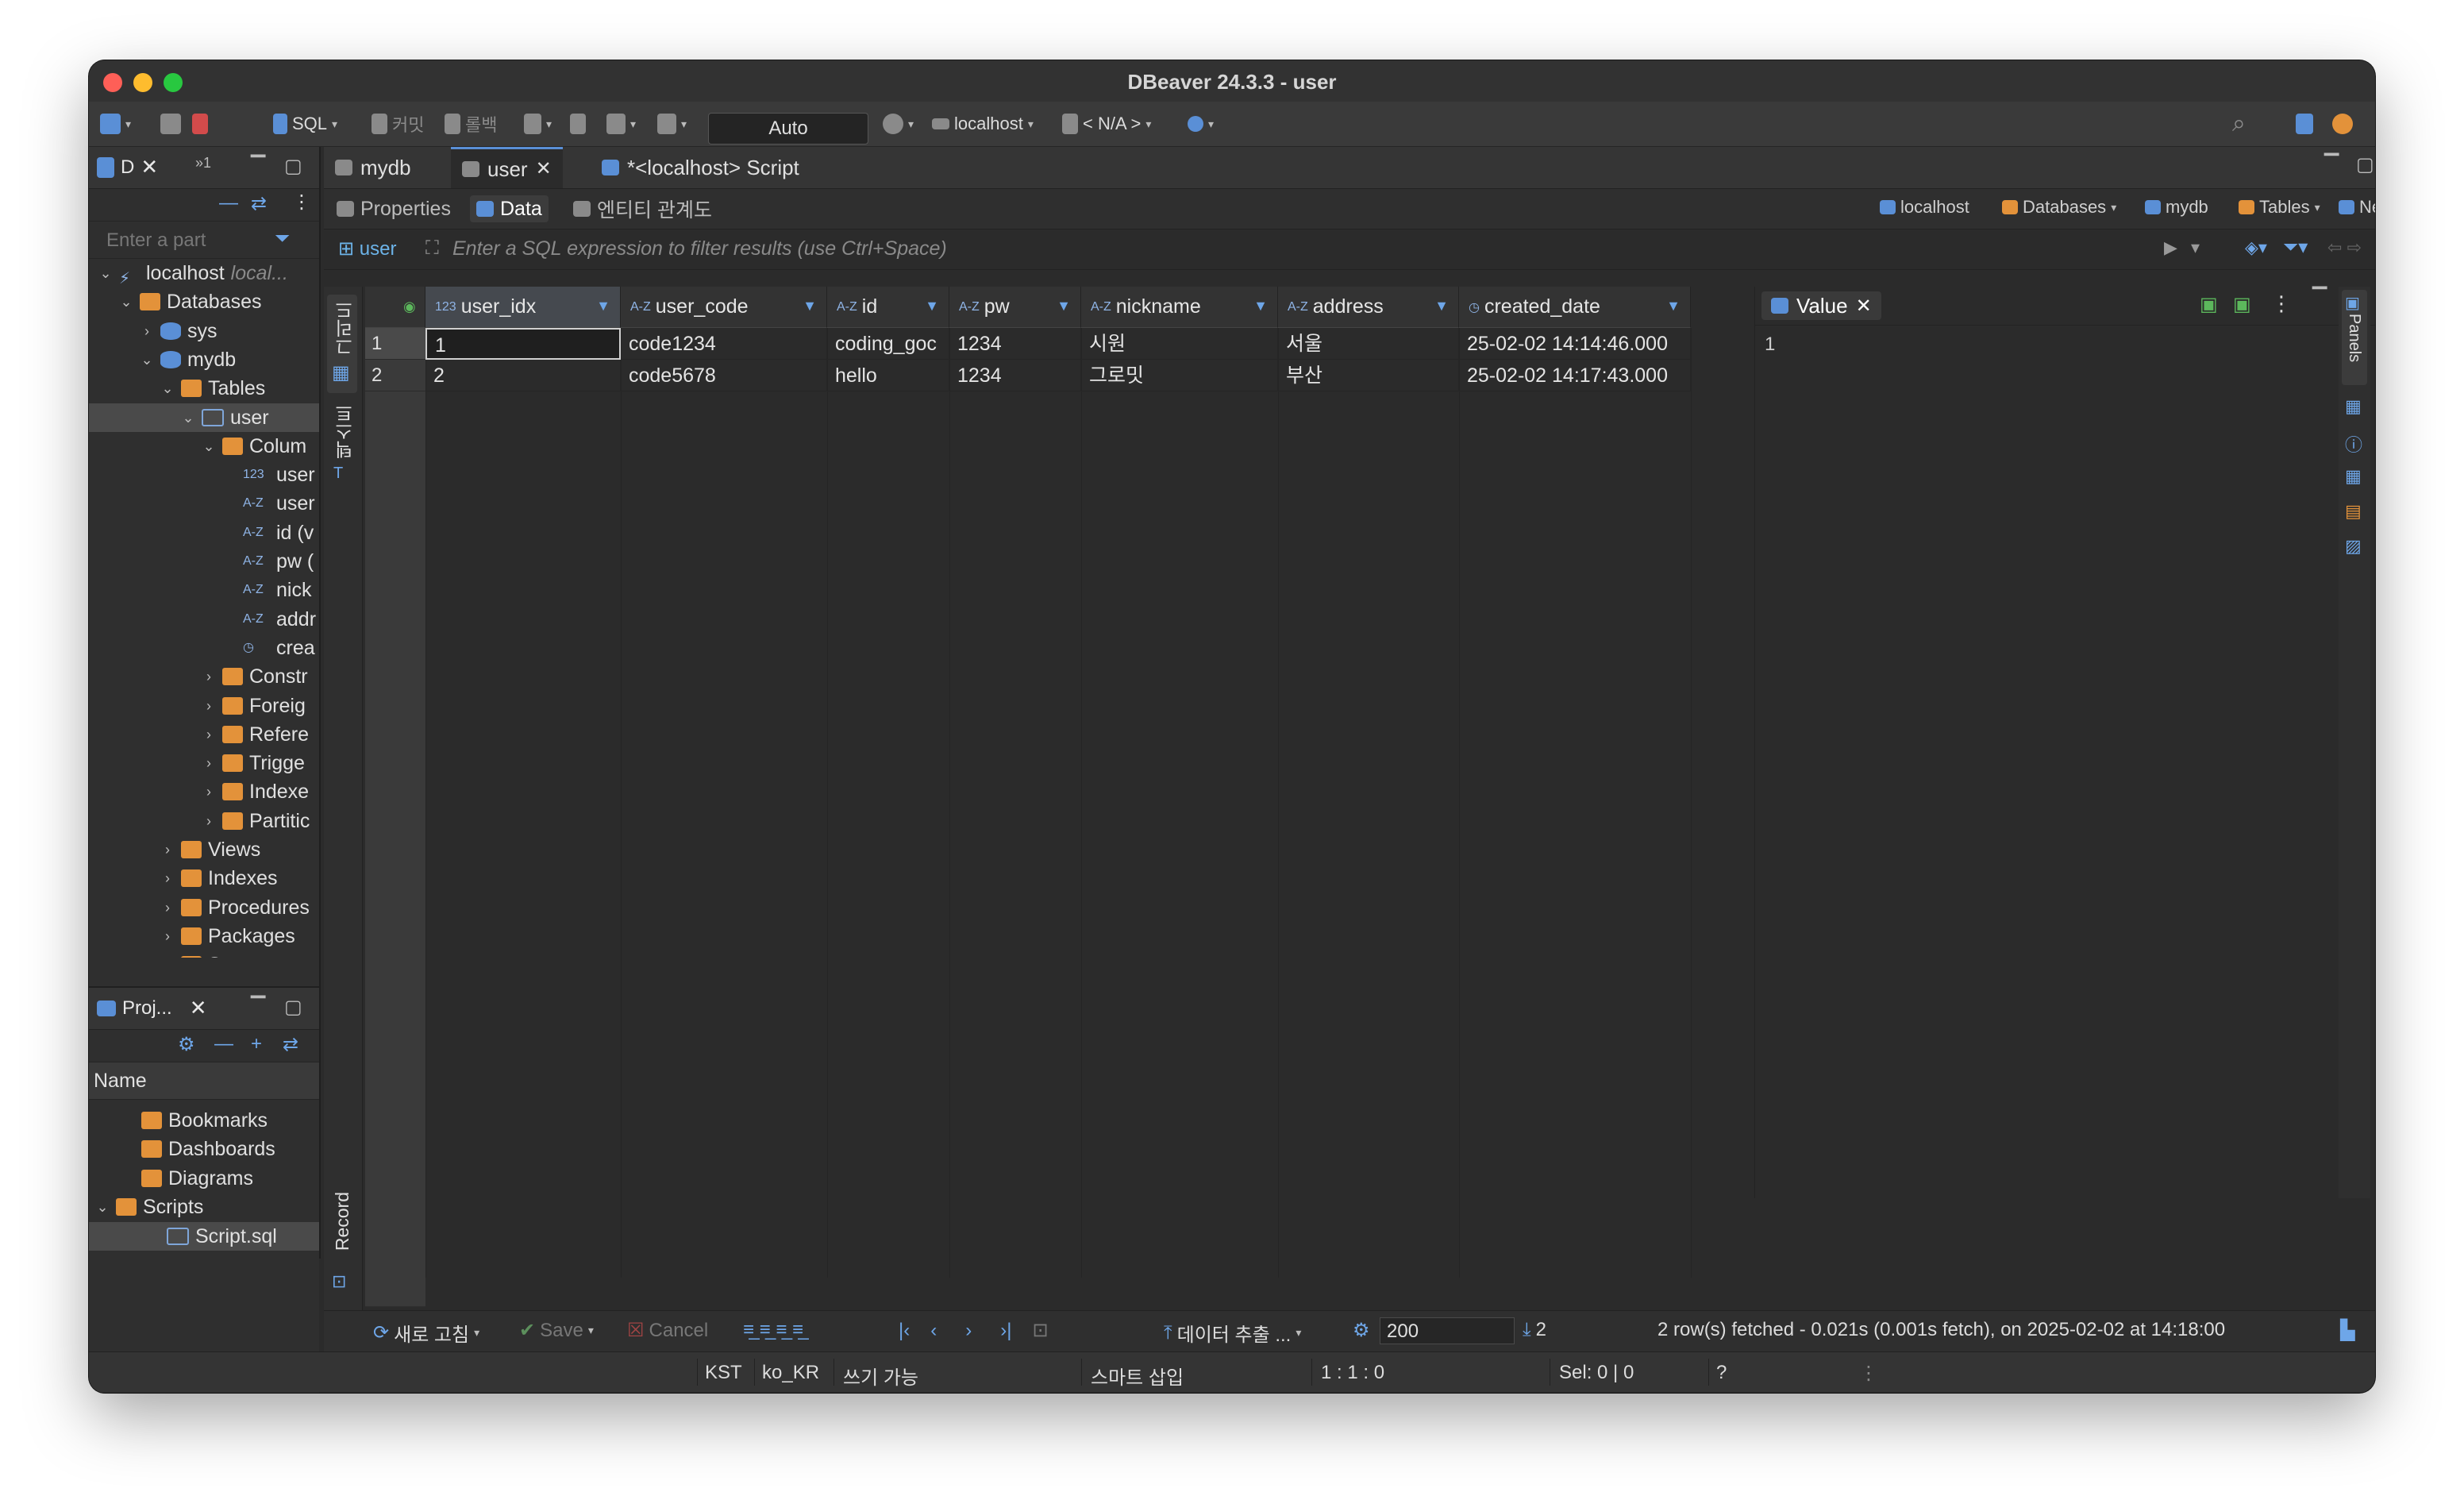  Describe the element at coordinates (2256, 247) in the screenshot. I see `eraser-icon: ◈▾` at that location.